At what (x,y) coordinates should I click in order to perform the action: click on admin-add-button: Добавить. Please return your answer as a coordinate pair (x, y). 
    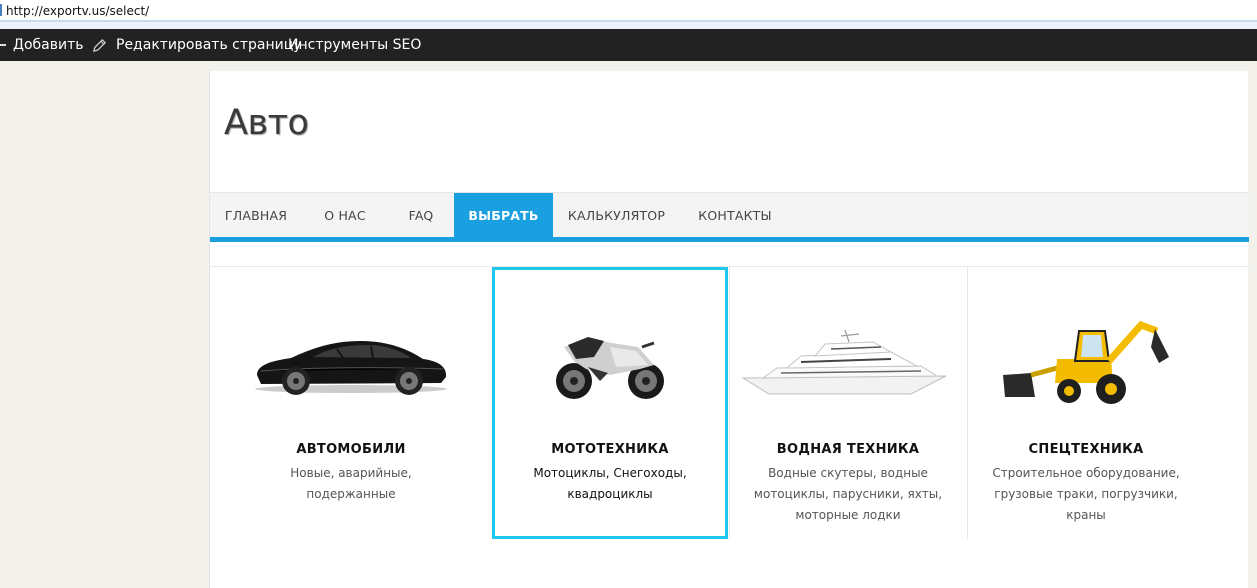
    Looking at the image, I should click on (41, 45).